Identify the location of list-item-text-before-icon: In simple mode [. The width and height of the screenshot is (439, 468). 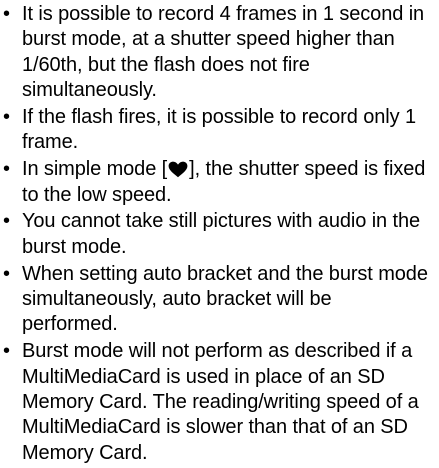
(95, 169).